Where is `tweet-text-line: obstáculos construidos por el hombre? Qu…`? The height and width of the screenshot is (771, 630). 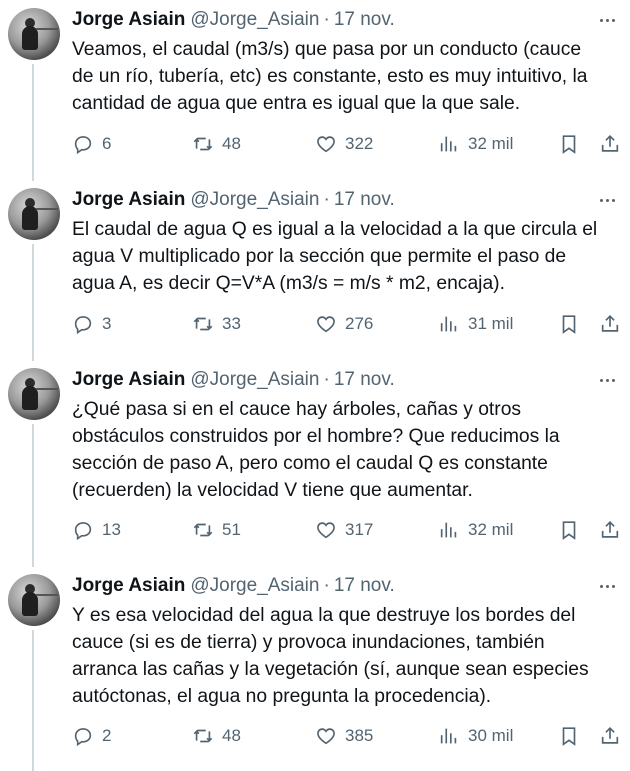 tweet-text-line: obstáculos construidos por el hombre? Qu… is located at coordinates (316, 436).